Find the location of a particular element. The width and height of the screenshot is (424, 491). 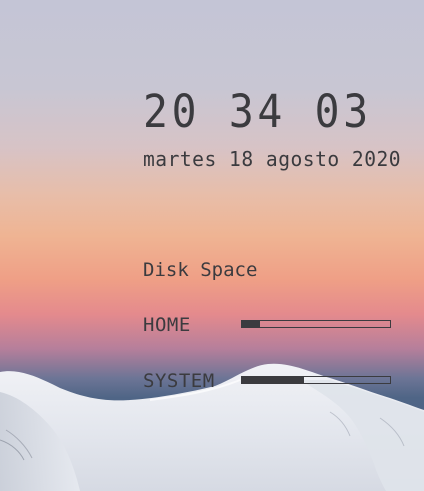

clock-date: martes 18 agosto 2020 is located at coordinates (272, 159).